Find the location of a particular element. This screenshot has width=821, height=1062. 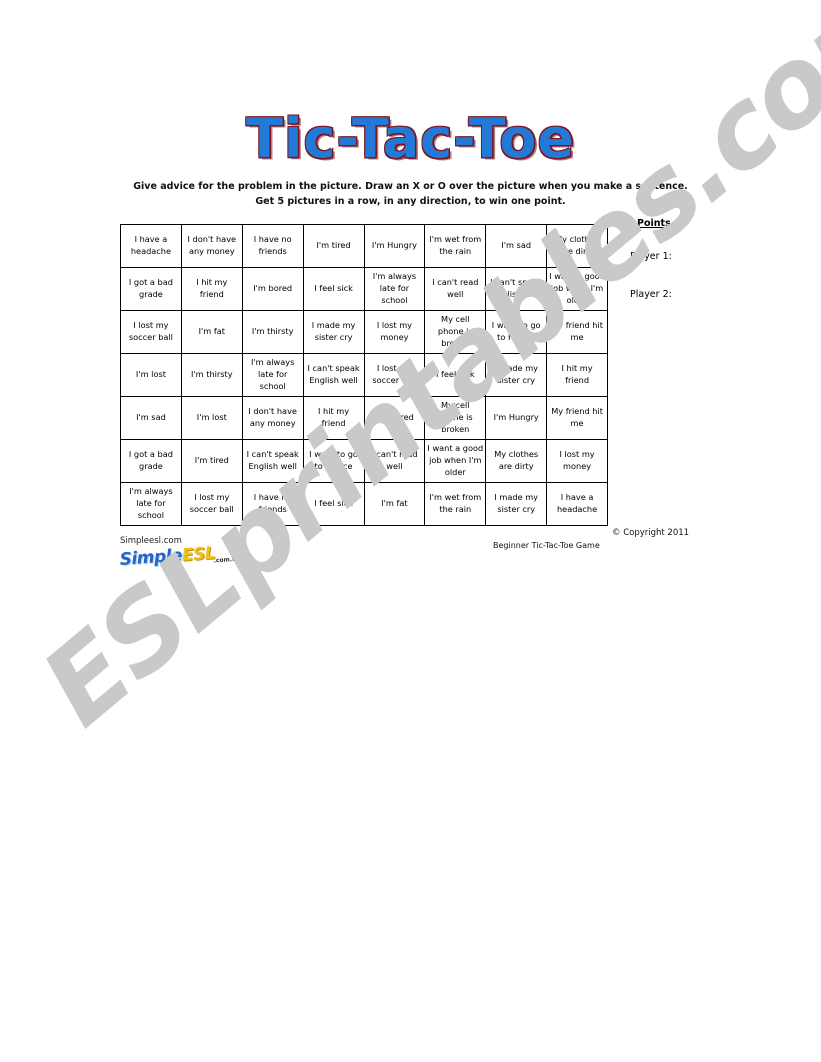

copyright-text: © Copyright 2011 is located at coordinates (651, 533).